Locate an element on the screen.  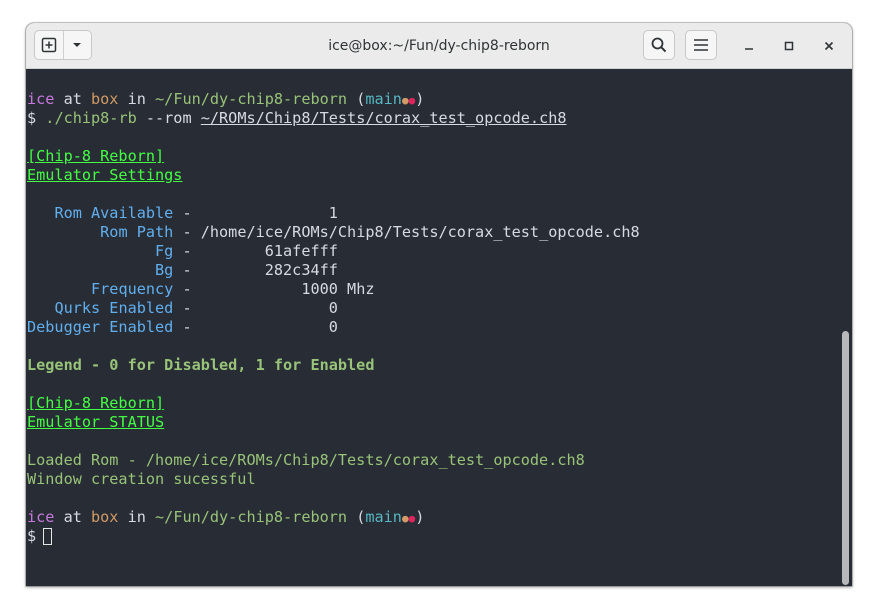
header-line: Emulator Settings is located at coordinates (104, 175).